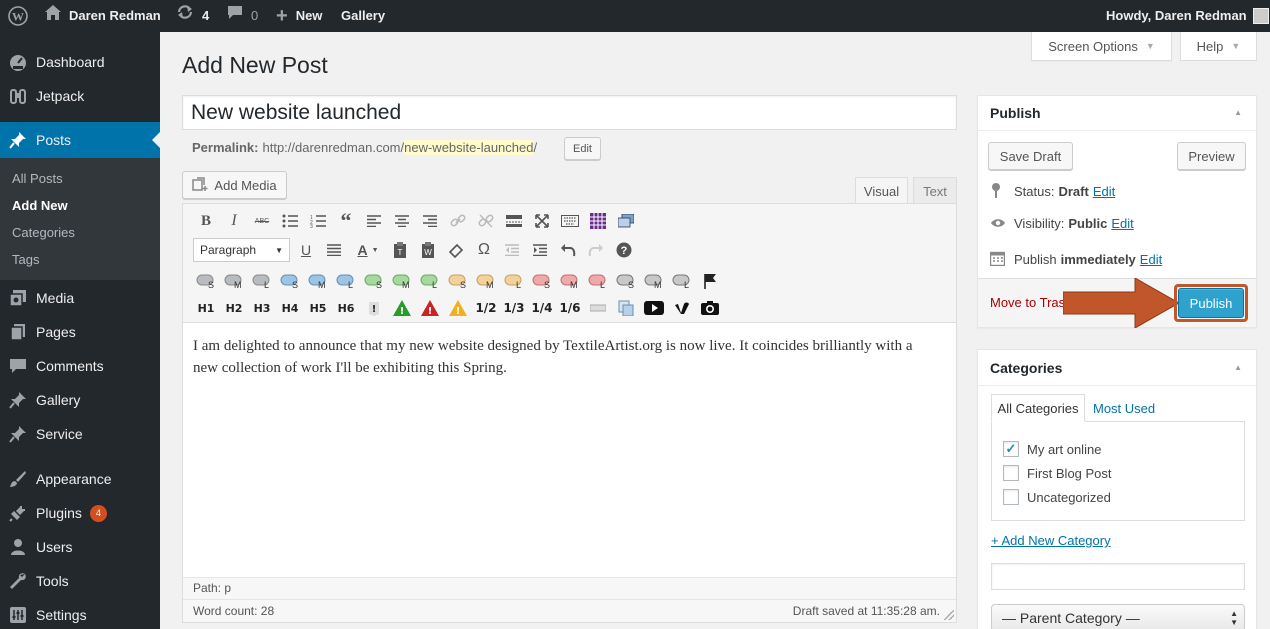 The image size is (1270, 629). What do you see at coordinates (290, 281) in the screenshot?
I see `button-small-blue-icon: S` at bounding box center [290, 281].